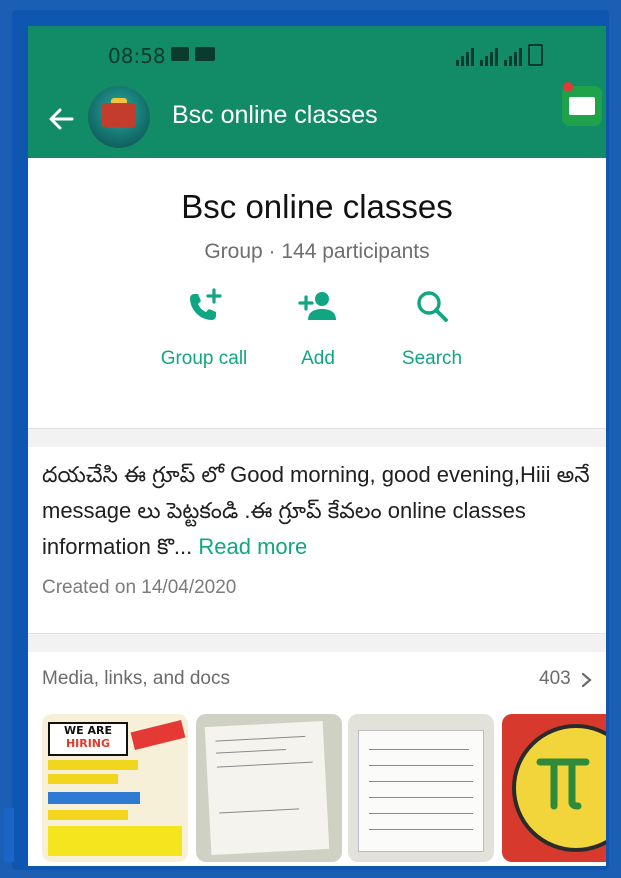 The image size is (621, 878). I want to click on document-paper, so click(267, 788).